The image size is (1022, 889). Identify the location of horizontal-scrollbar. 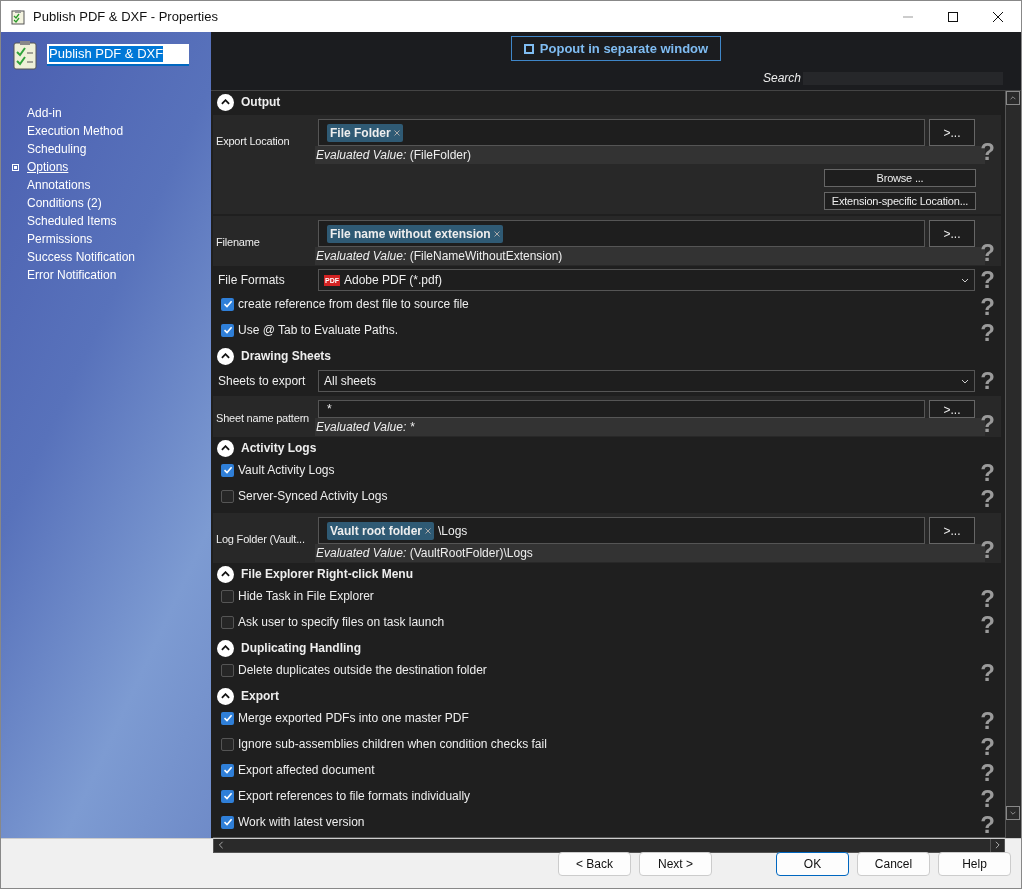
(609, 845).